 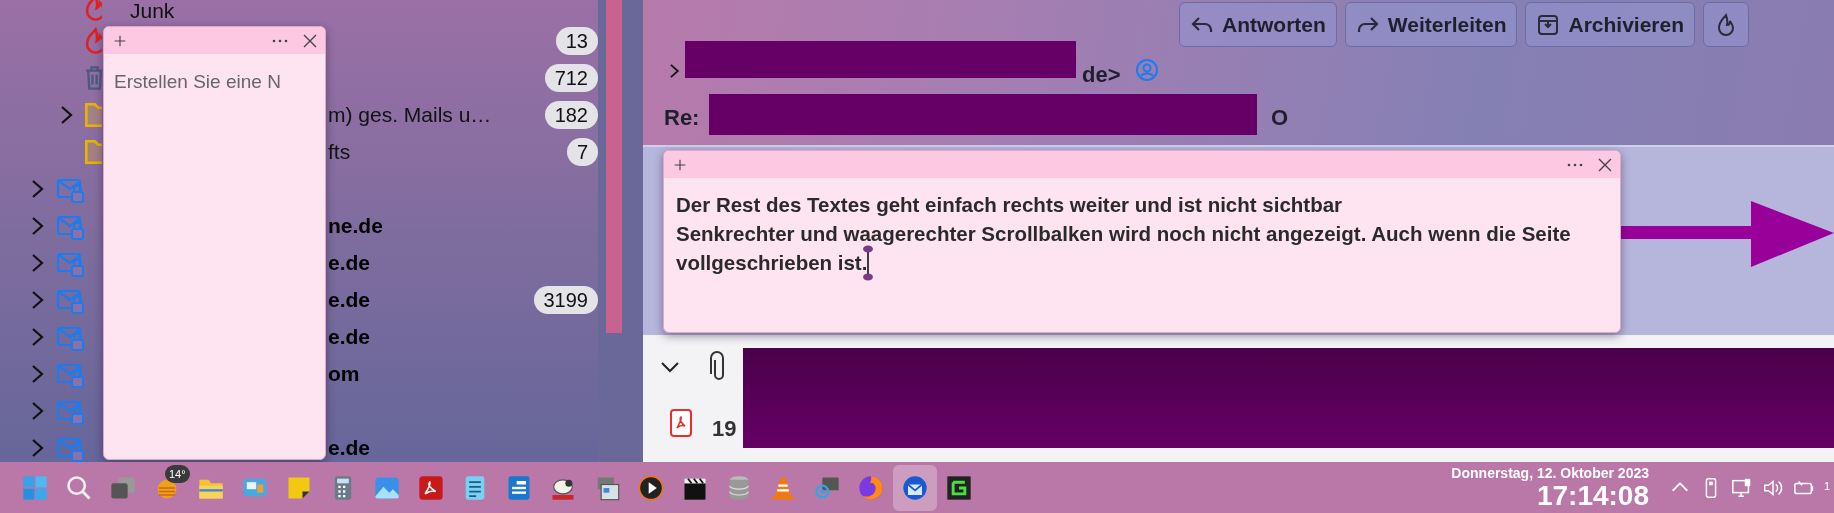 I want to click on date-text: Donnerstag, 12. Oktober 2023, so click(x=1550, y=472).